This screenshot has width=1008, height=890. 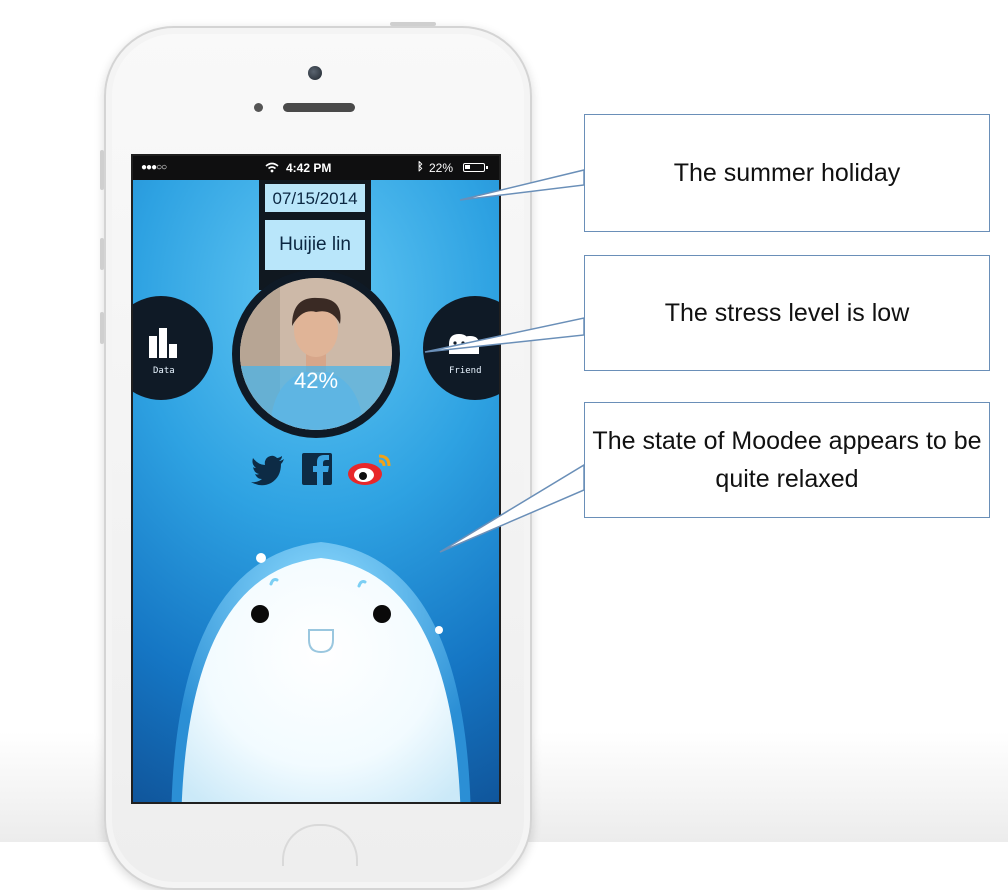 I want to click on data-button-label: Data, so click(x=164, y=371).